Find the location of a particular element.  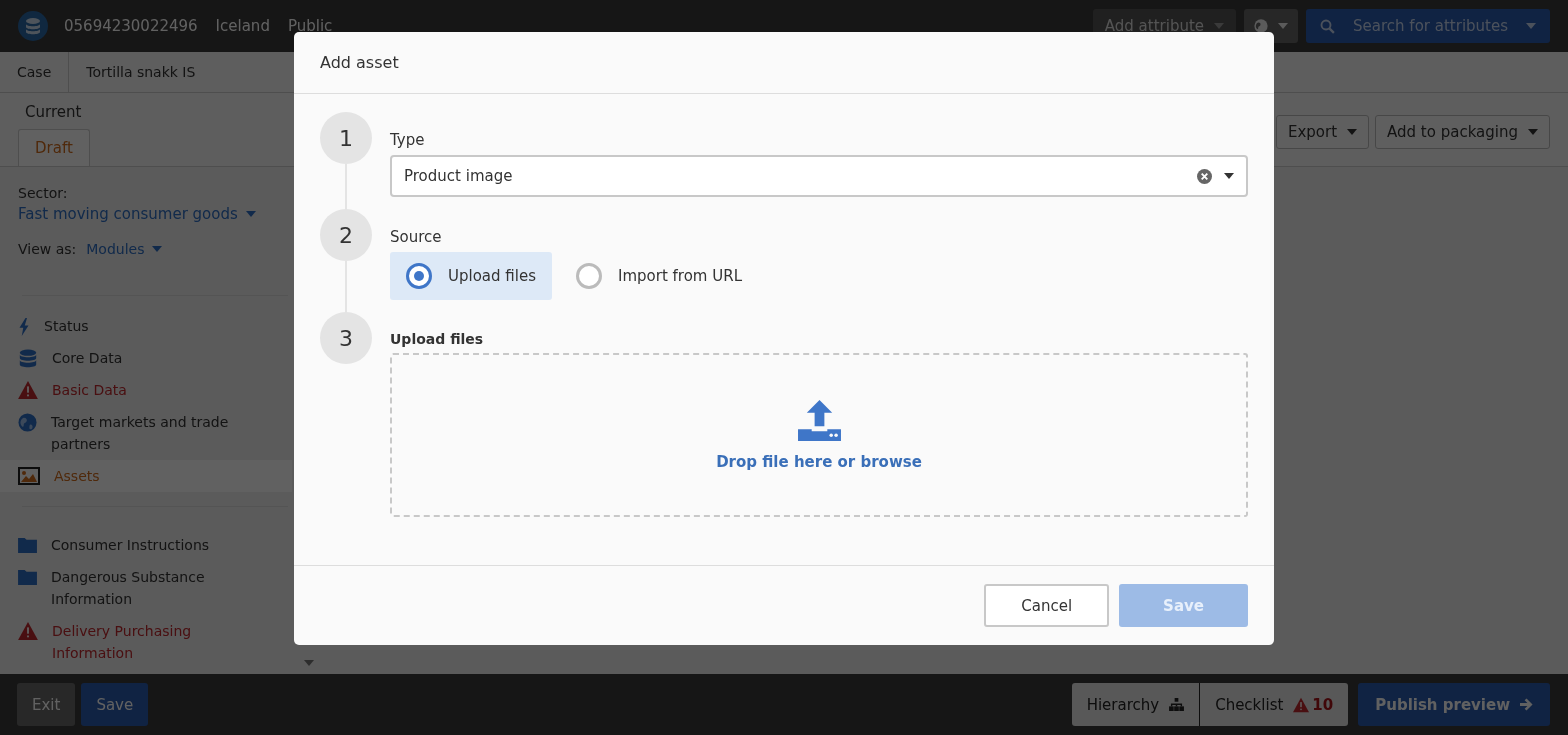

hierarchy-icon is located at coordinates (1177, 704).